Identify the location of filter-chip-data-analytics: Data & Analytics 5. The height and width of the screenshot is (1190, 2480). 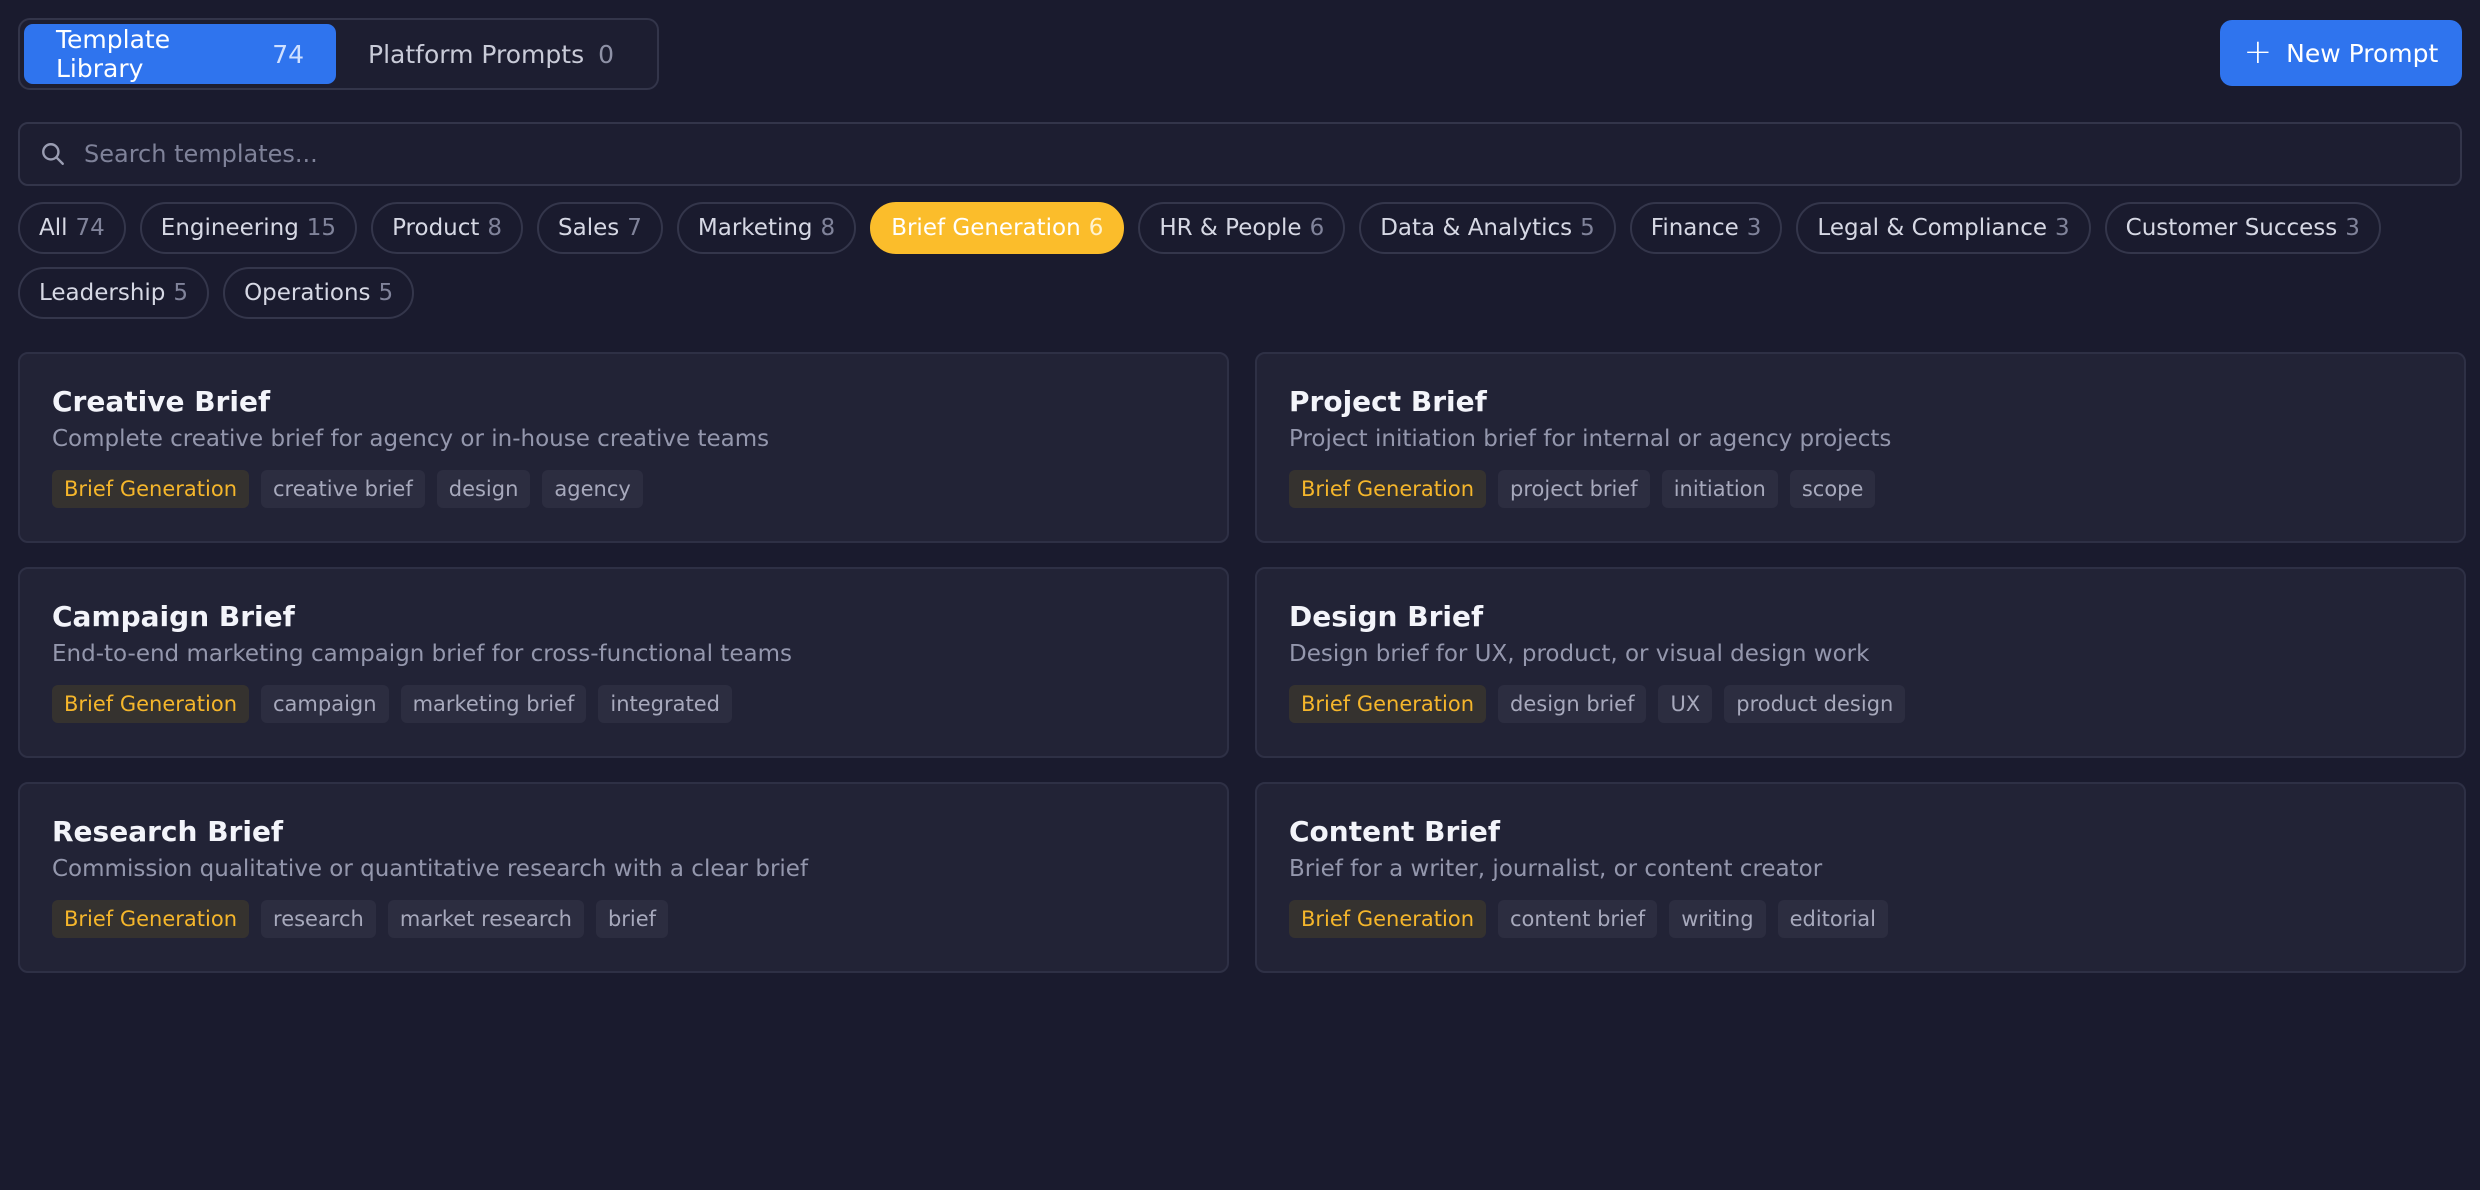
(1487, 228).